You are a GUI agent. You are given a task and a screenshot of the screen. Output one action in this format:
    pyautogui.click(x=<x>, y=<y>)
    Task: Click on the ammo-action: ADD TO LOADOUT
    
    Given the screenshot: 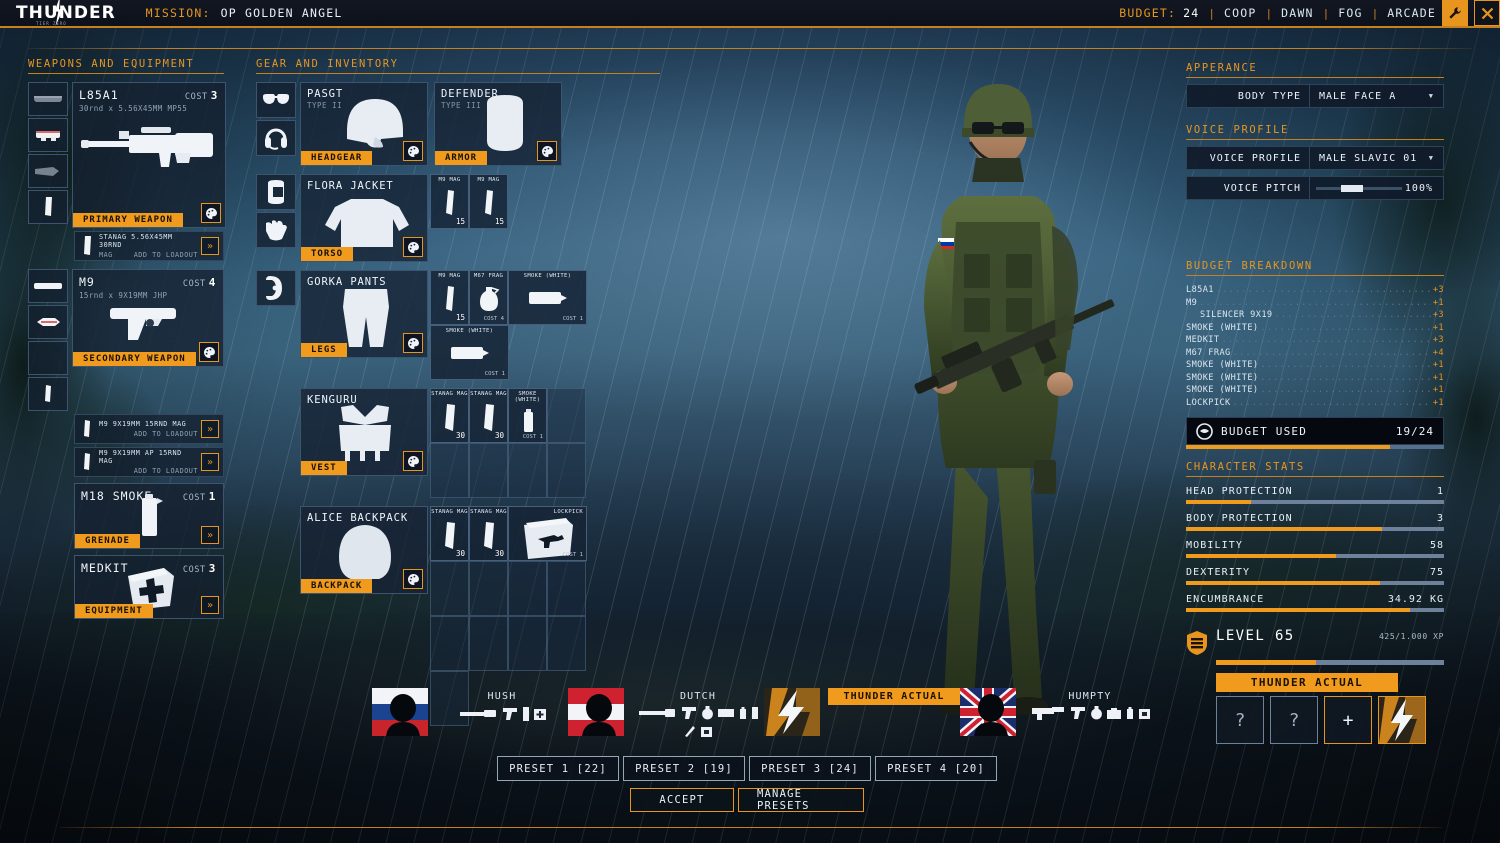 What is the action you would take?
    pyautogui.click(x=165, y=434)
    